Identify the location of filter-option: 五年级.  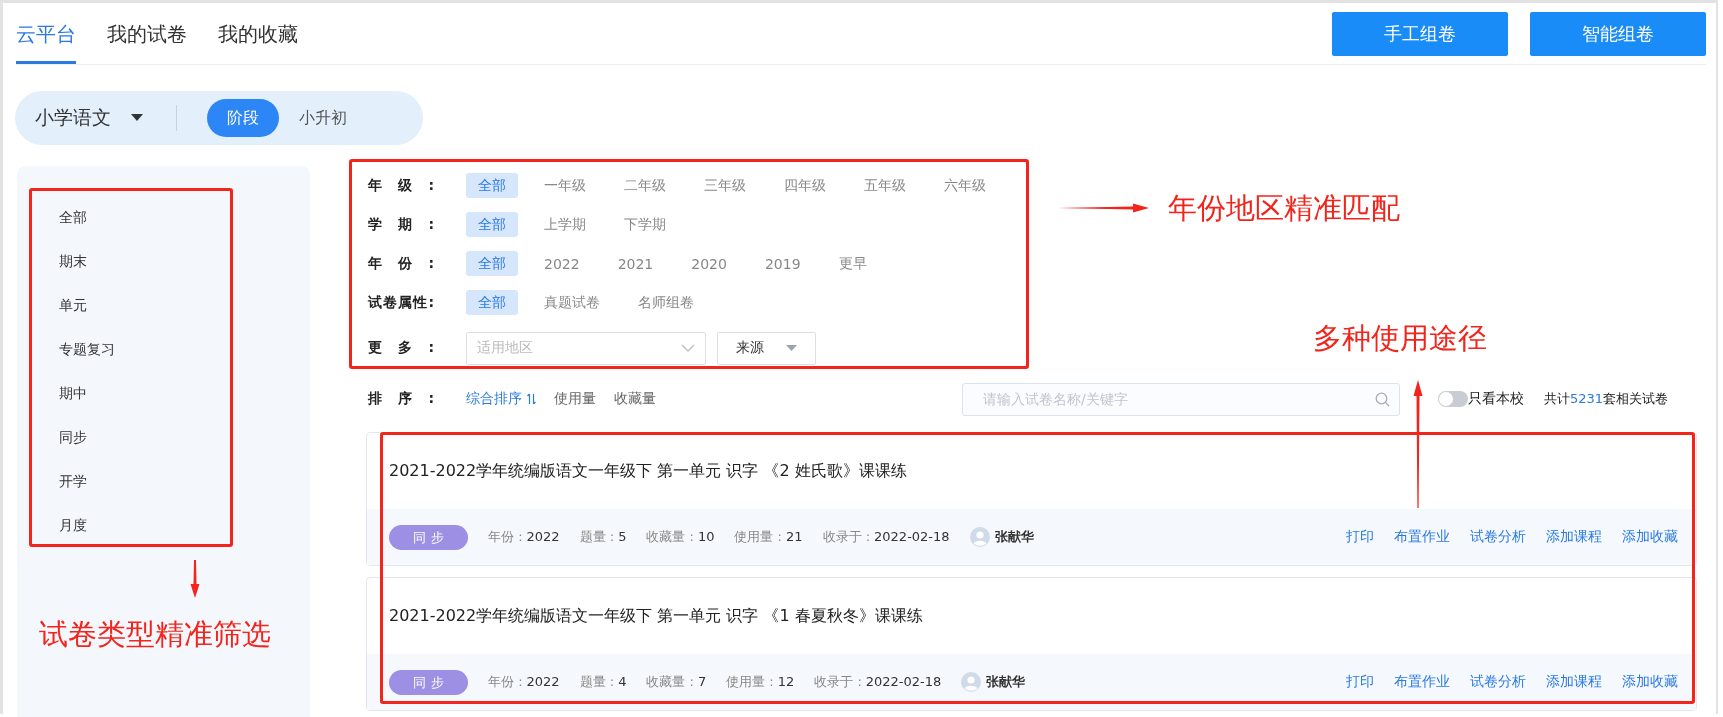
(885, 185).